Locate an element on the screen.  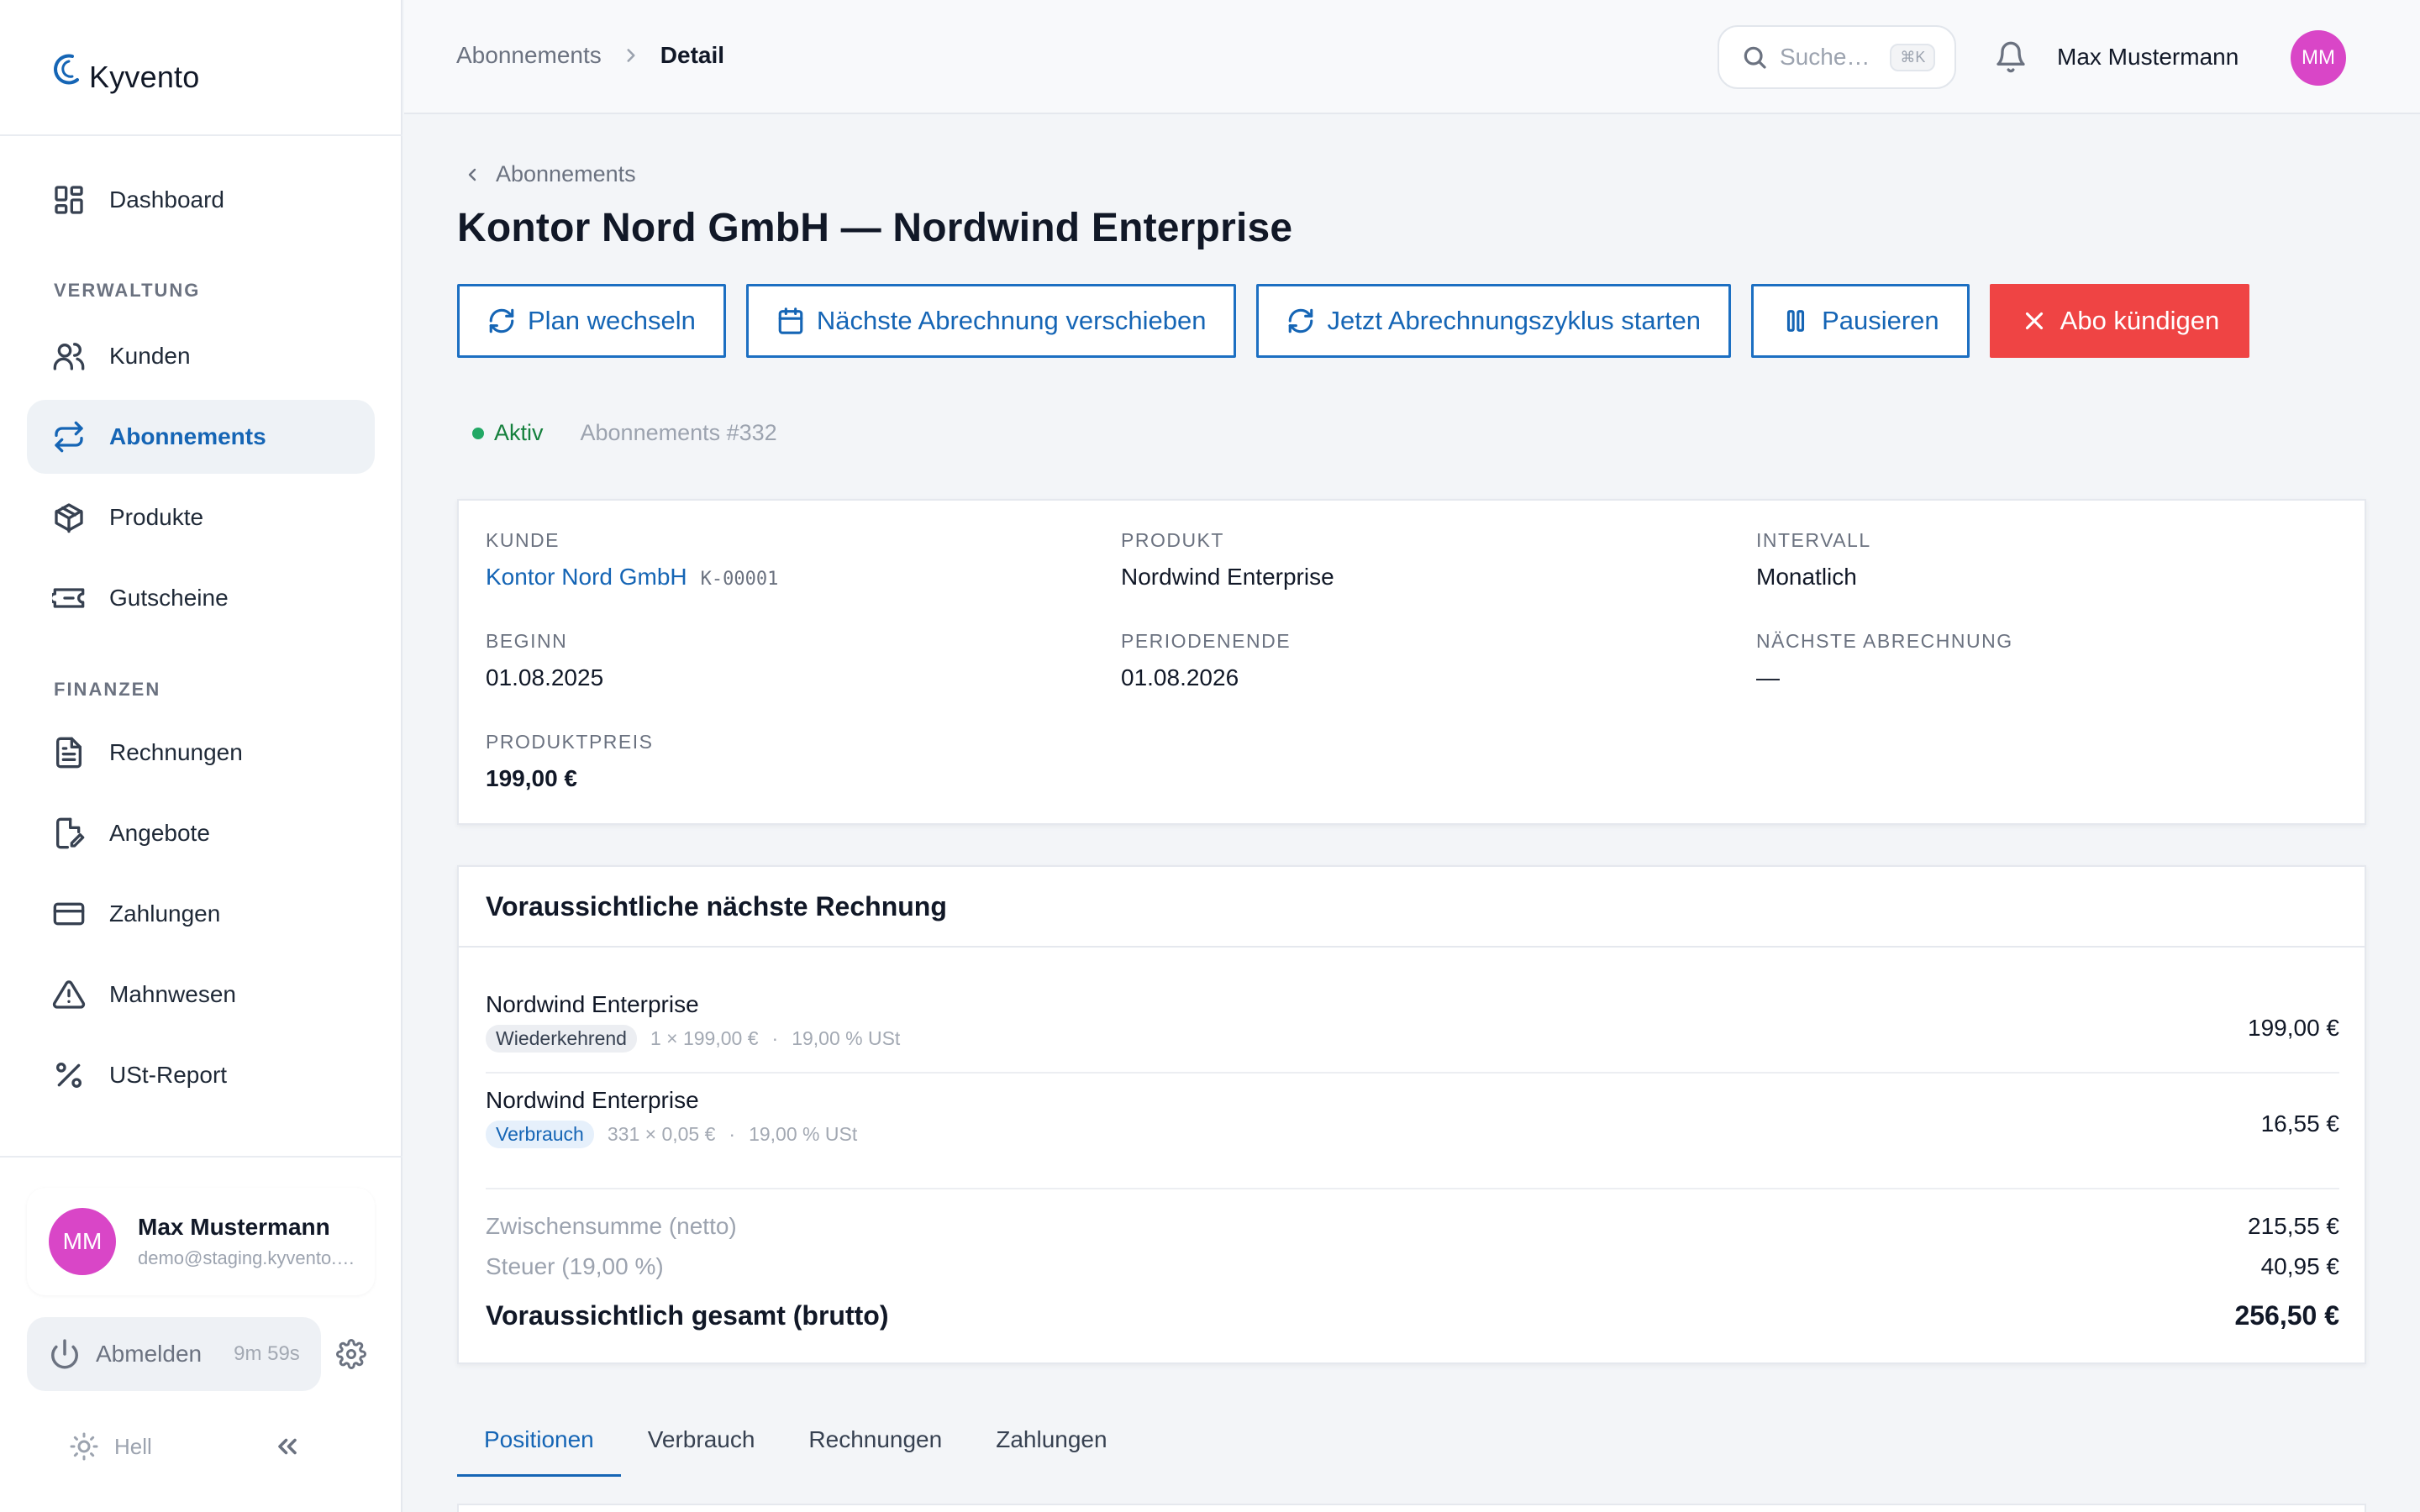
customer-link: Kontor Nord GmbH is located at coordinates (586, 577).